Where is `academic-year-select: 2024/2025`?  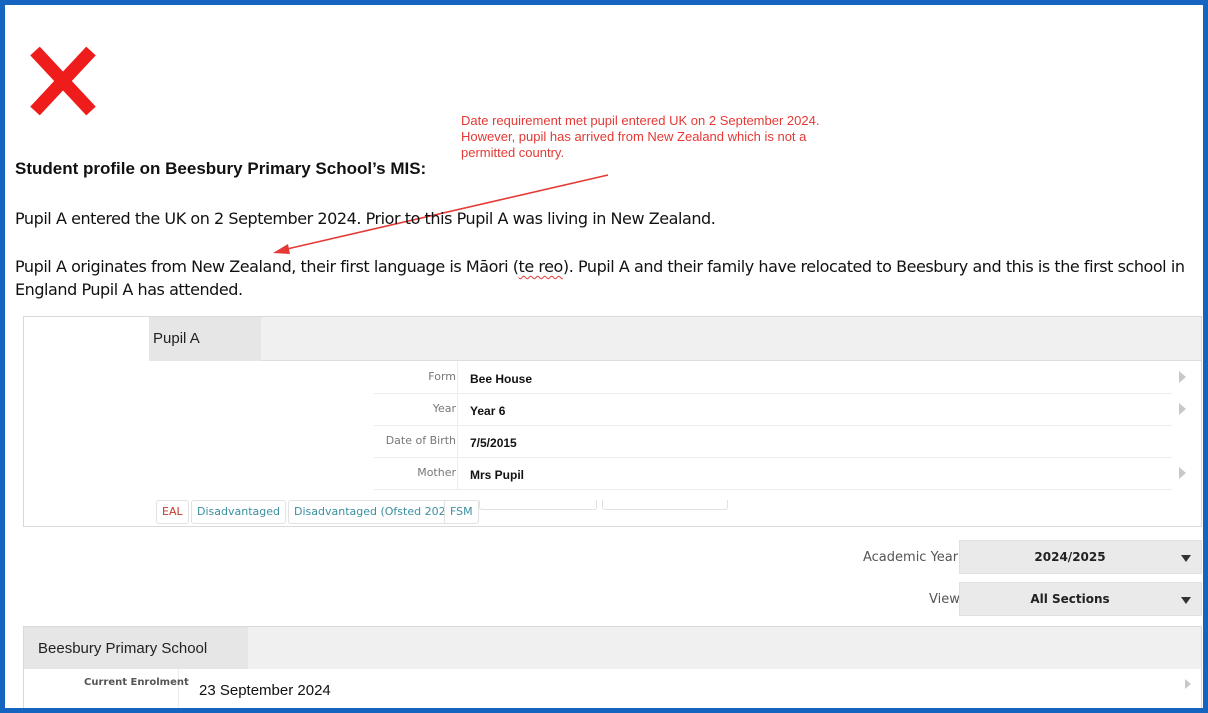
academic-year-select: 2024/2025 is located at coordinates (1080, 557).